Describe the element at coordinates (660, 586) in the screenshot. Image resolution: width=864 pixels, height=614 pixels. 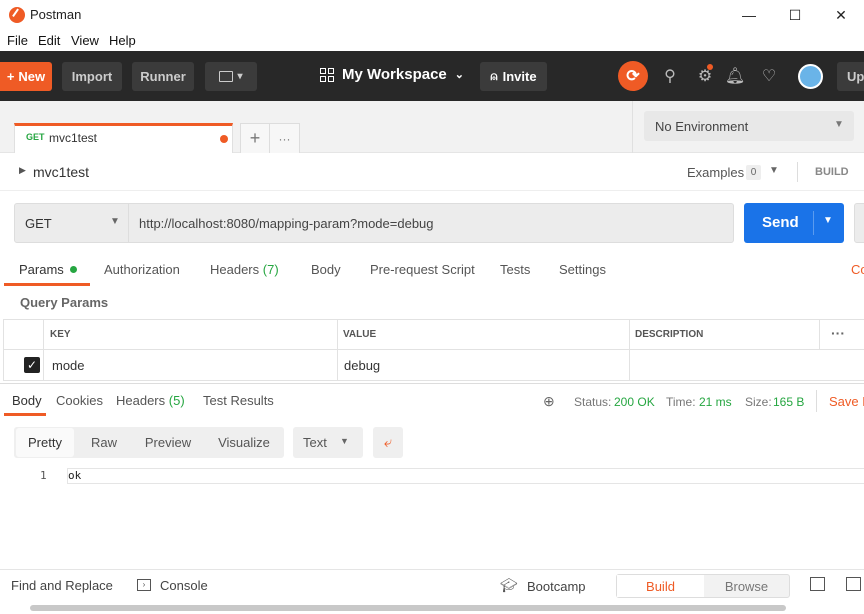
I see `build-toggle: Build` at that location.